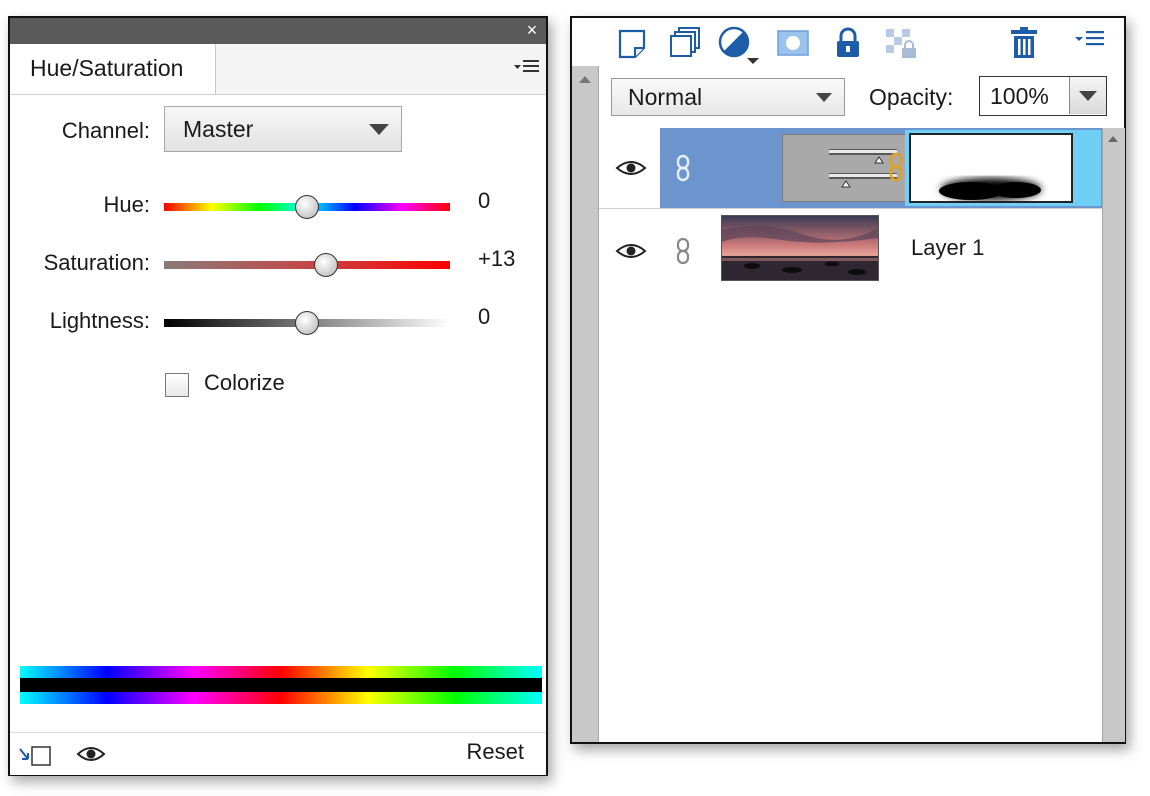  I want to click on lock-transparency-icon, so click(900, 43).